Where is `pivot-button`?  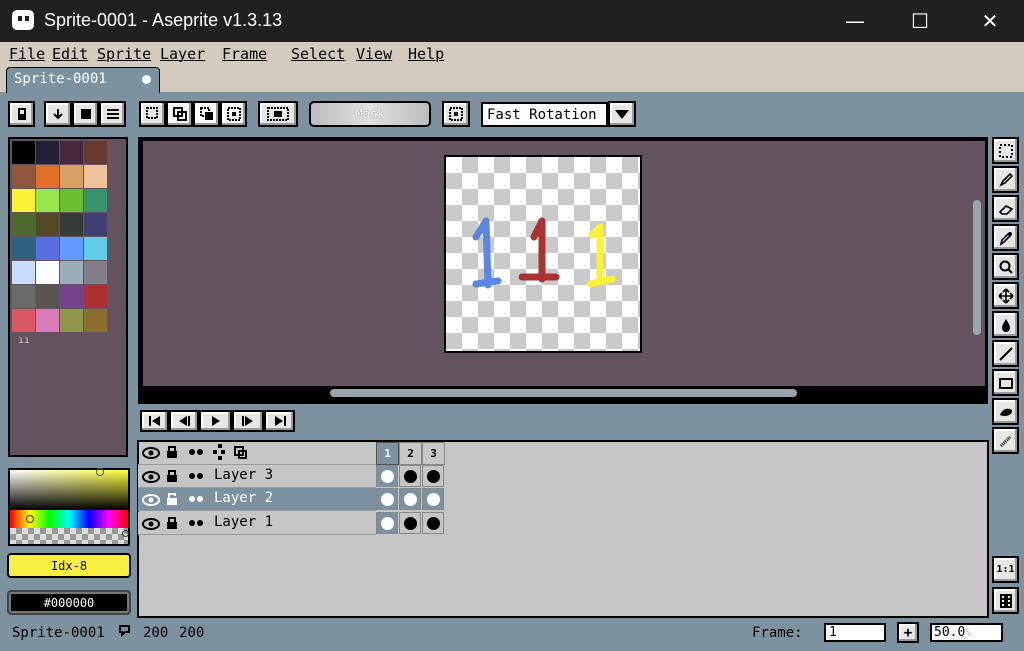 pivot-button is located at coordinates (456, 114).